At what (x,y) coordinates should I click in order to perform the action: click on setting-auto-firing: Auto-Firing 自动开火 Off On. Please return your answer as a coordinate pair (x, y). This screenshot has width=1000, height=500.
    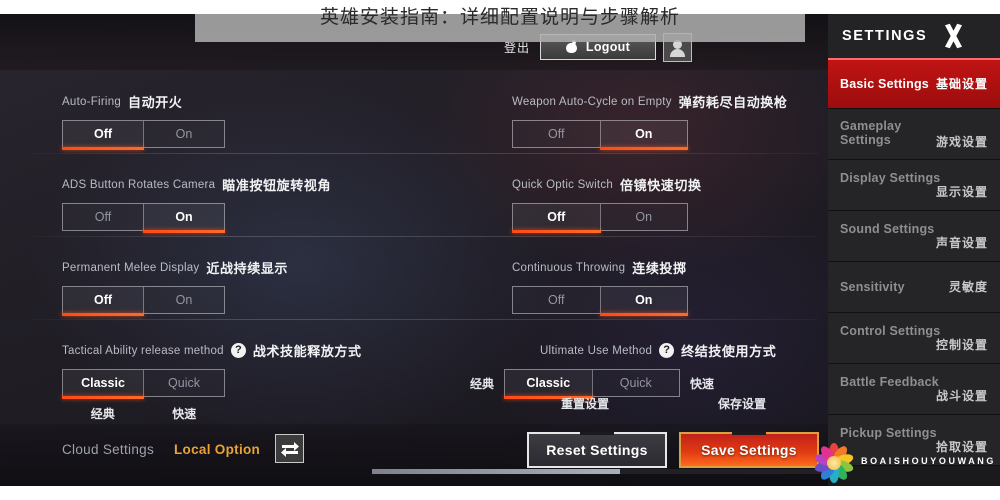
    Looking at the image, I should click on (143, 121).